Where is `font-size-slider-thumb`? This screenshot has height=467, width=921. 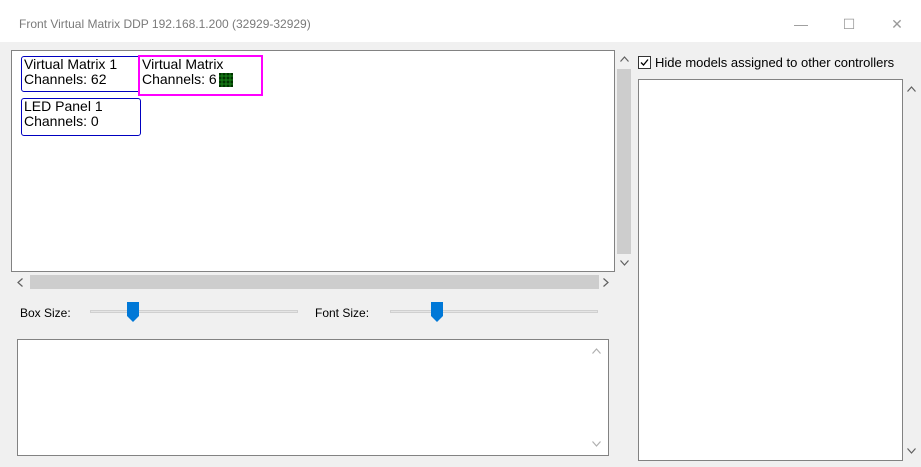 font-size-slider-thumb is located at coordinates (437, 312).